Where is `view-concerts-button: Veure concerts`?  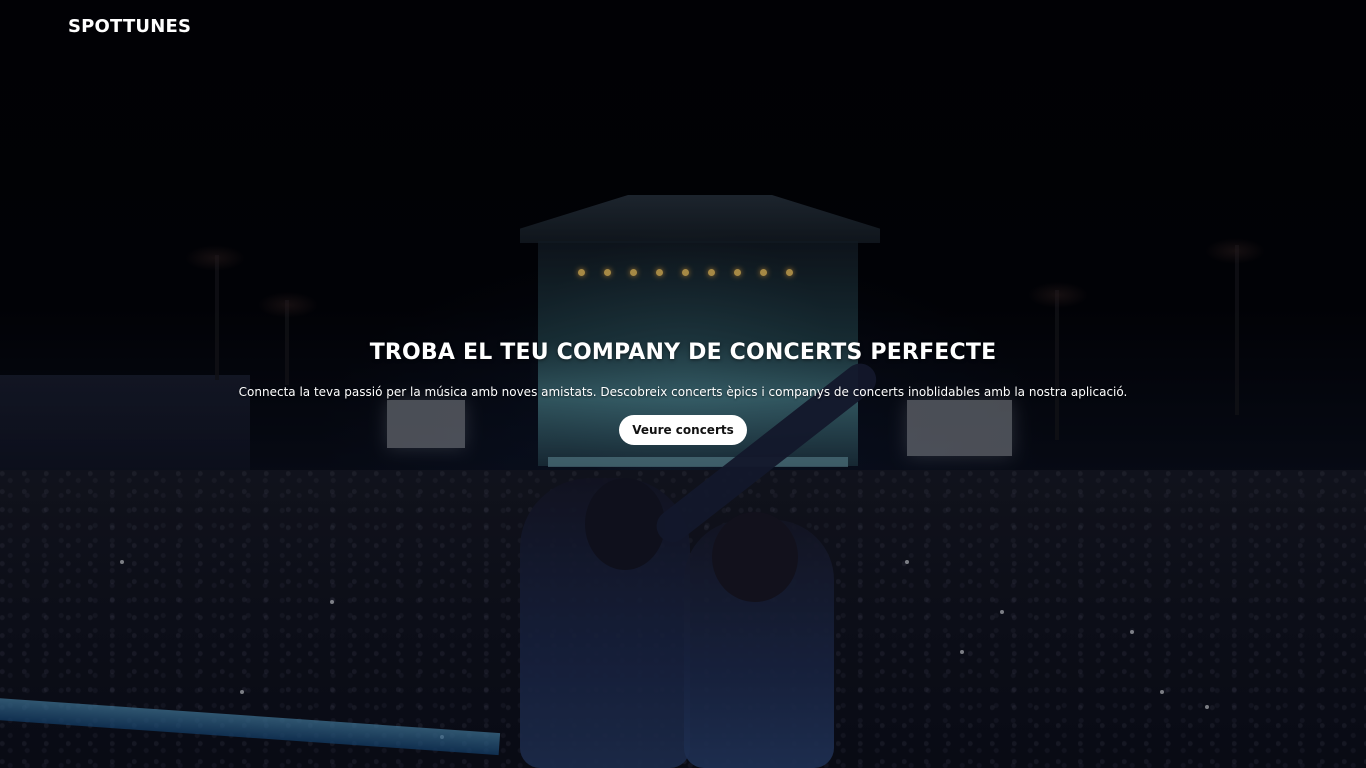 view-concerts-button: Veure concerts is located at coordinates (683, 430).